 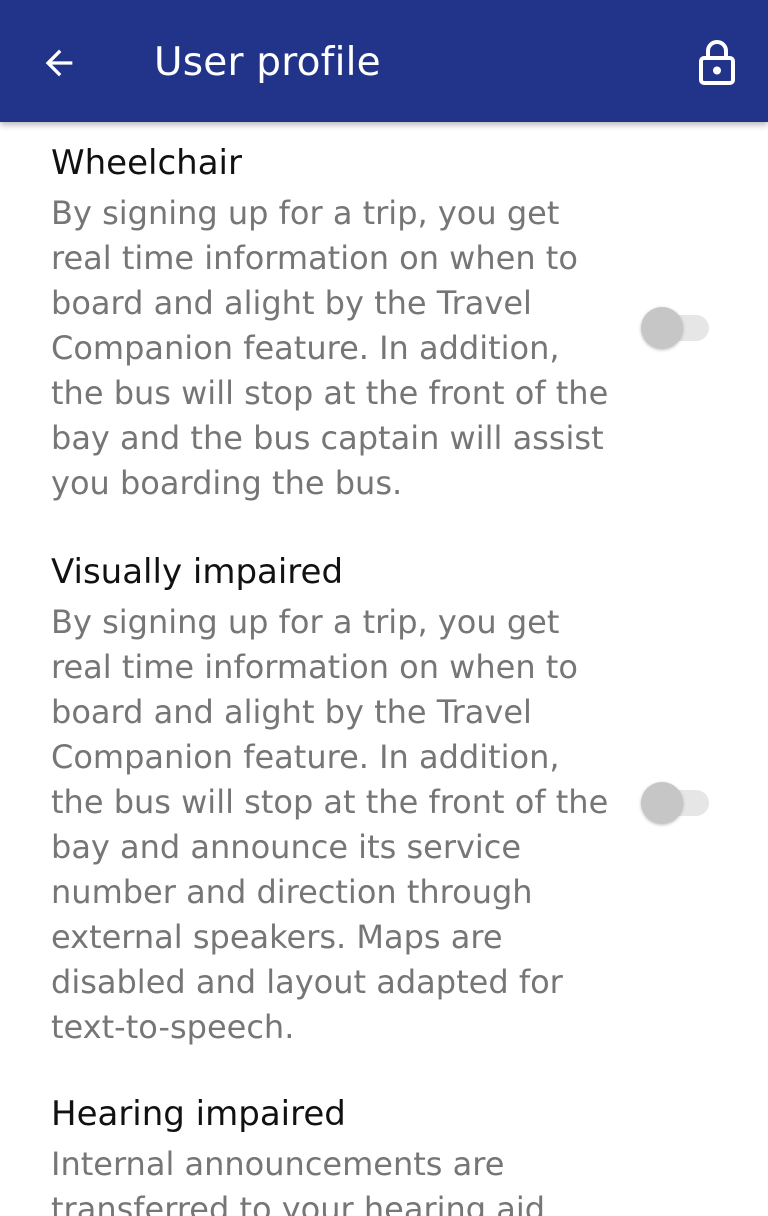 I want to click on preference-title: Hearing impaired, so click(x=198, y=1114).